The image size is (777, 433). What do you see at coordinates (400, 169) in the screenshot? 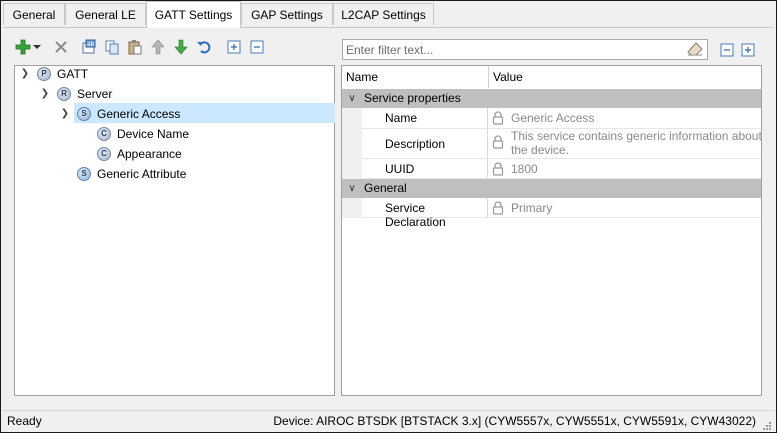
I see `property-name: UUID` at bounding box center [400, 169].